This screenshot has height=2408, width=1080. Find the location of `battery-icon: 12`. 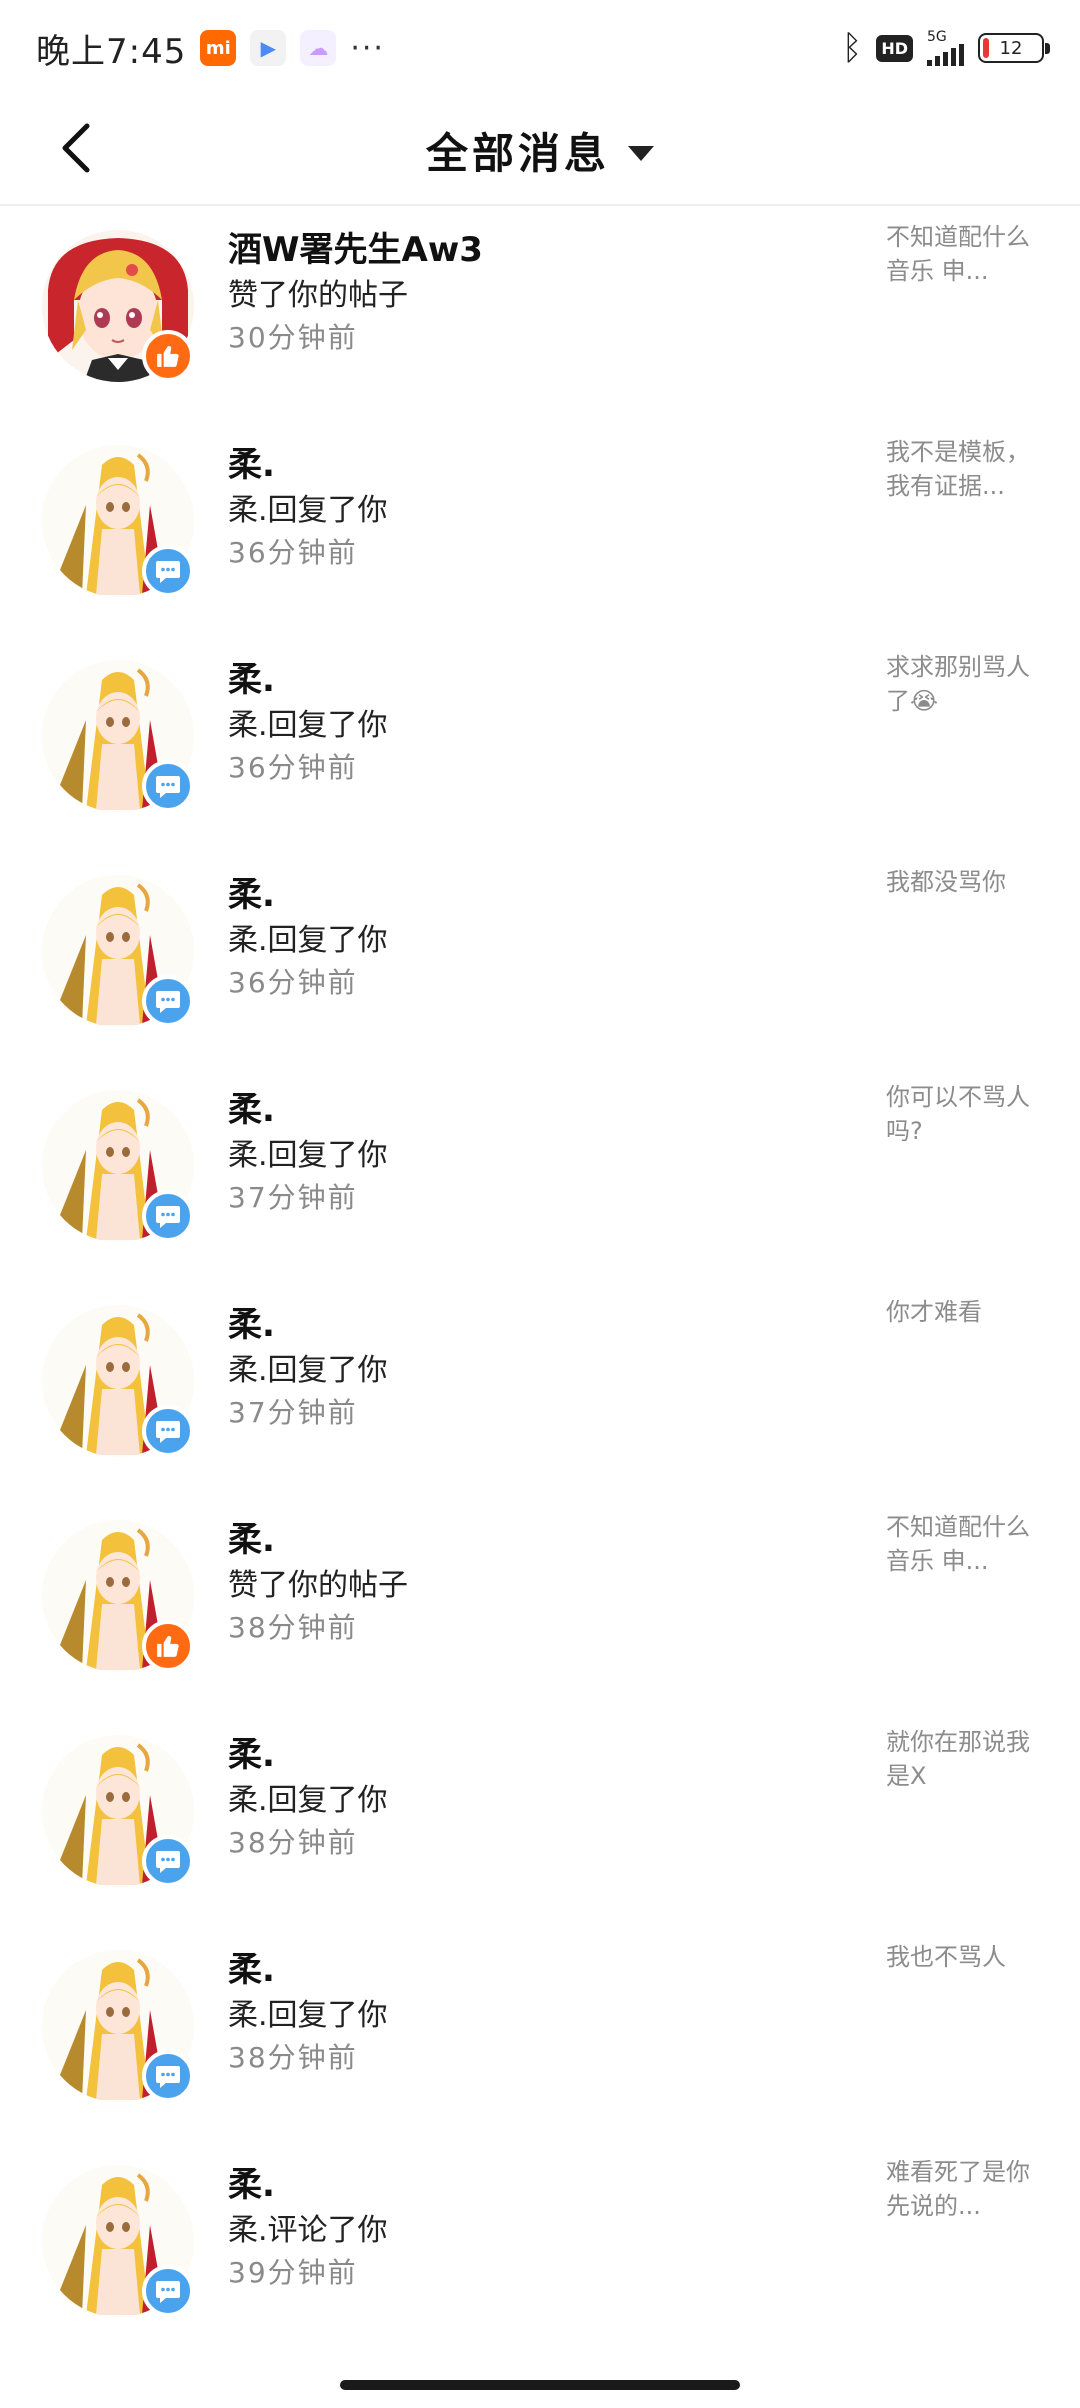

battery-icon: 12 is located at coordinates (1014, 48).